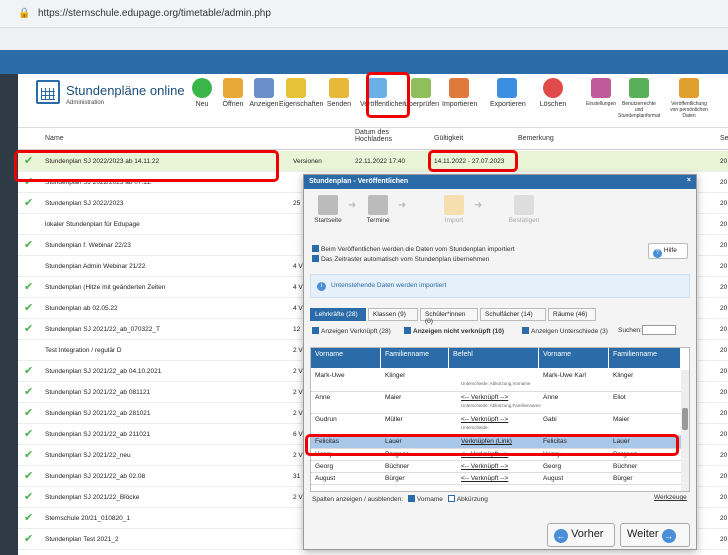 The width and height of the screenshot is (728, 555). I want to click on filter-linked: Anzeigen Verknüpft (28), so click(351, 331).